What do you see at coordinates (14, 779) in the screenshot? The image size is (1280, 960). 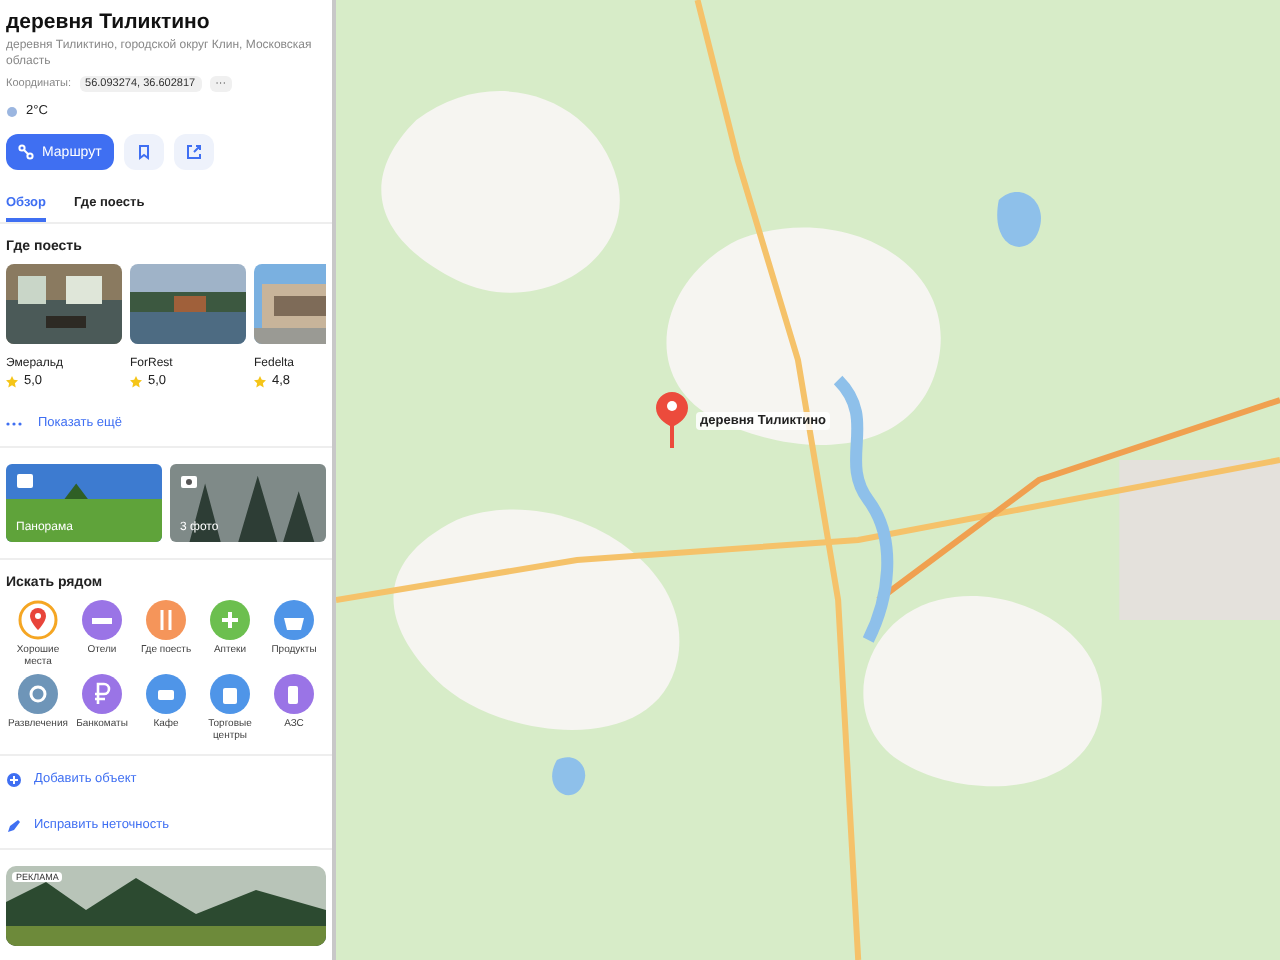 I see `add-place-icon` at bounding box center [14, 779].